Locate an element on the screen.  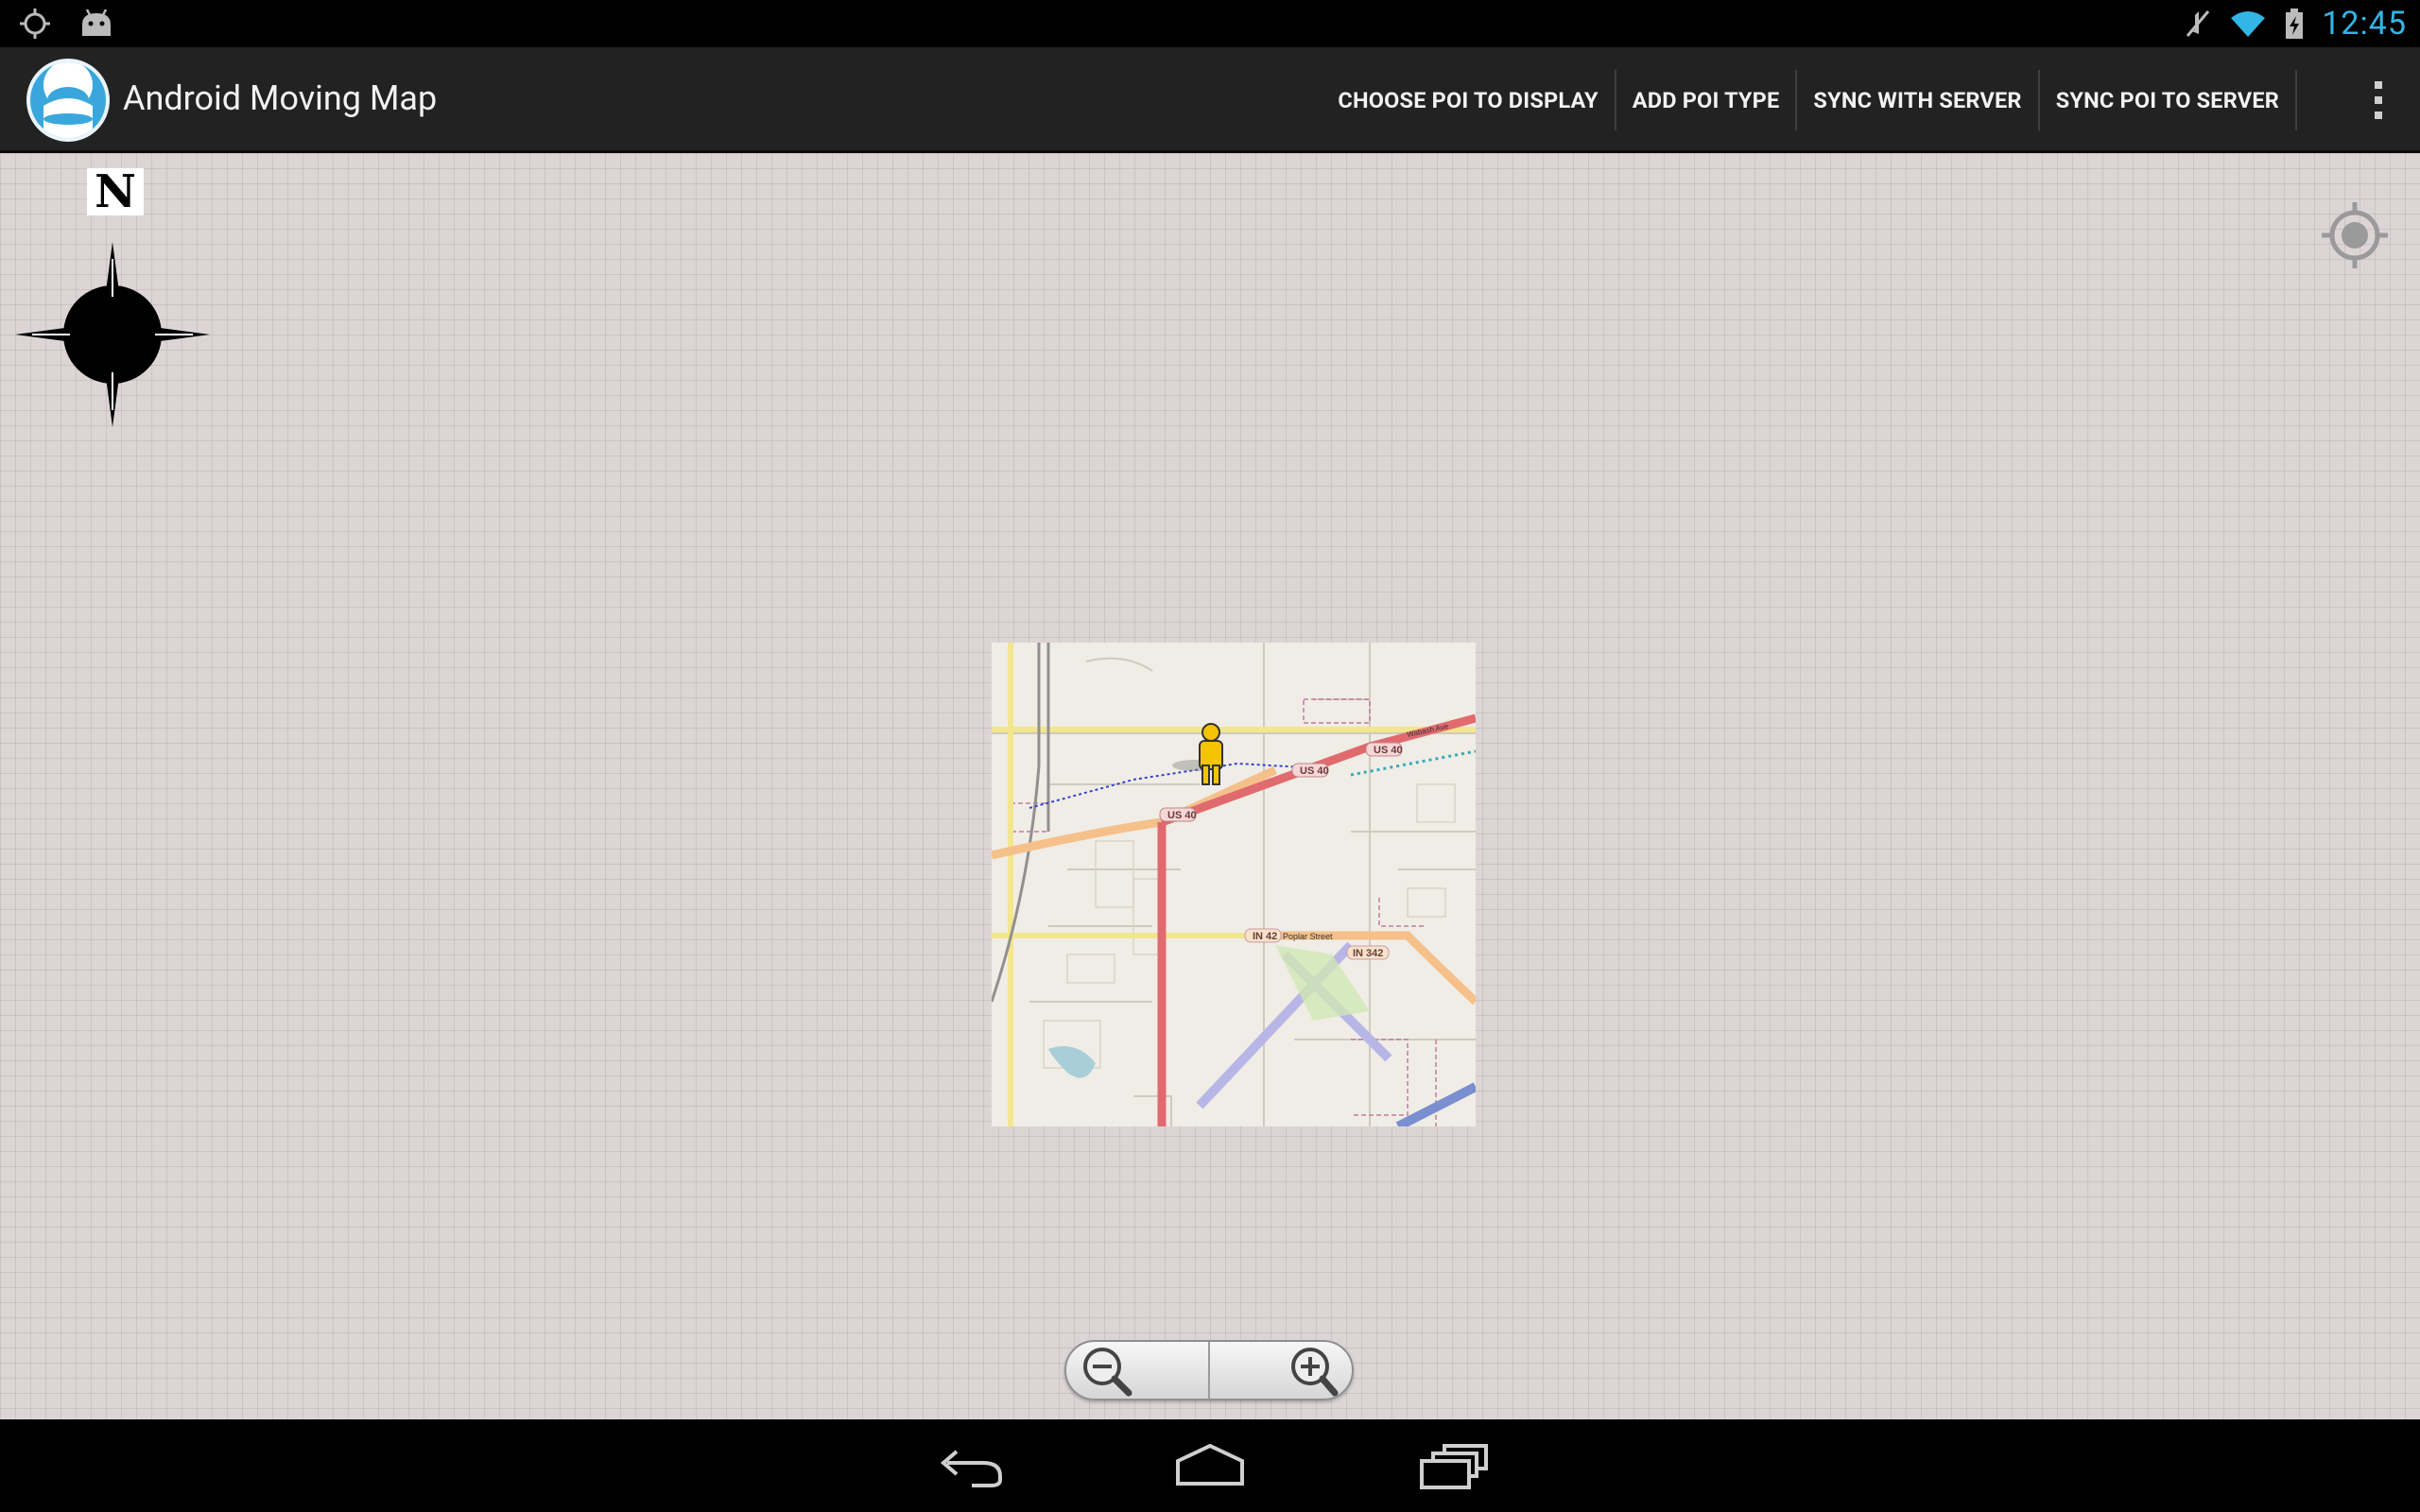
add-poi-type-button: ADD POI TYPE is located at coordinates (1706, 100).